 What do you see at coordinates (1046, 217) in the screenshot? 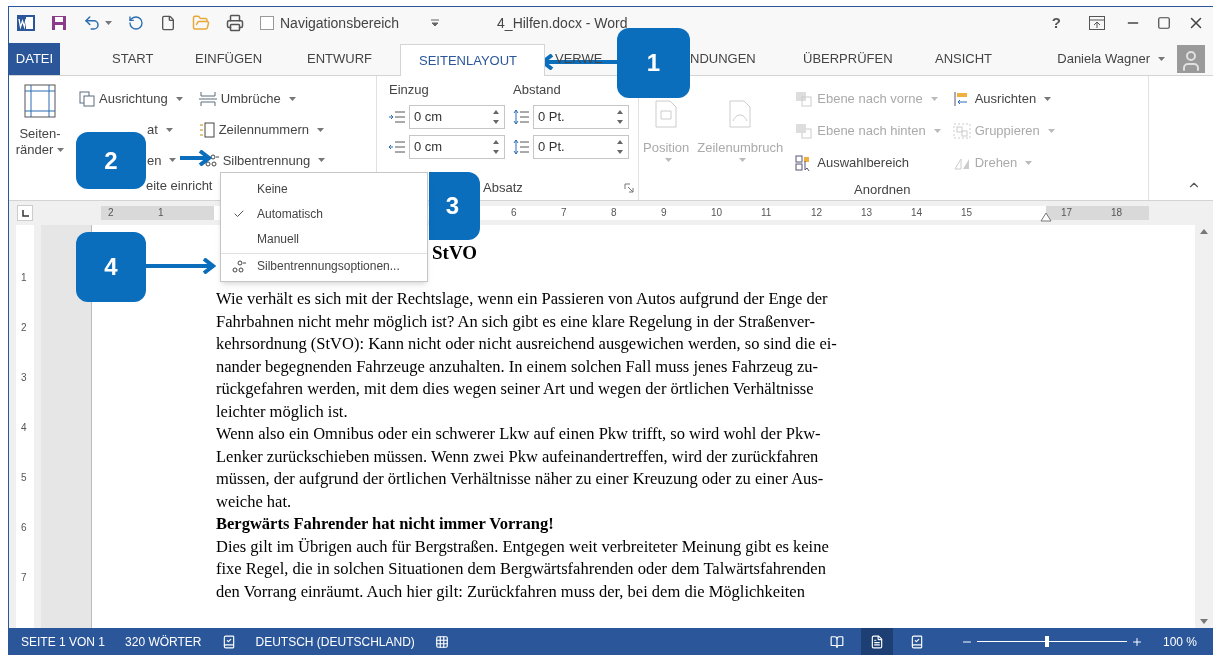
I see `indent-marker-icon` at bounding box center [1046, 217].